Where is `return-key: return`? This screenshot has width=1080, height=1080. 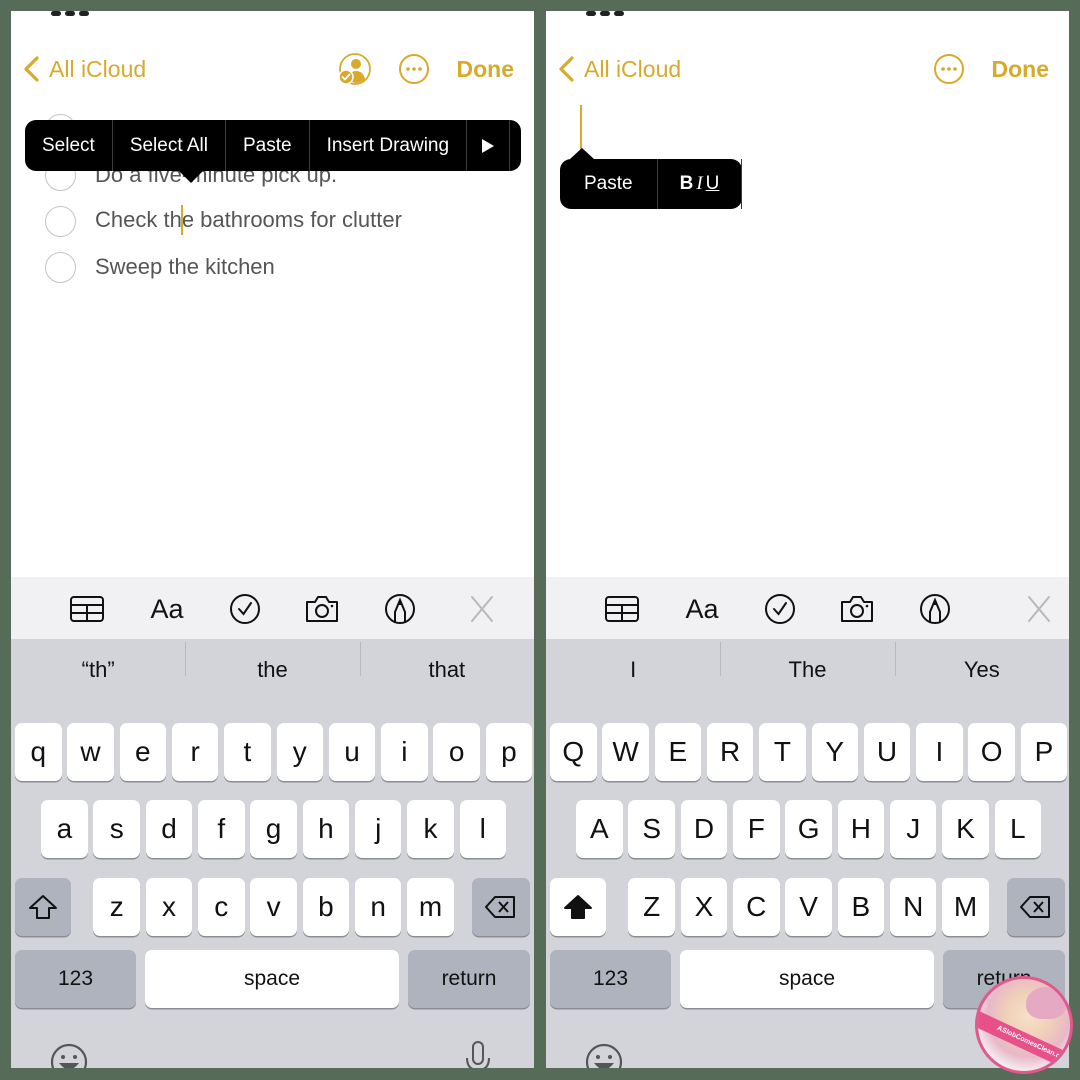 return-key: return is located at coordinates (469, 979).